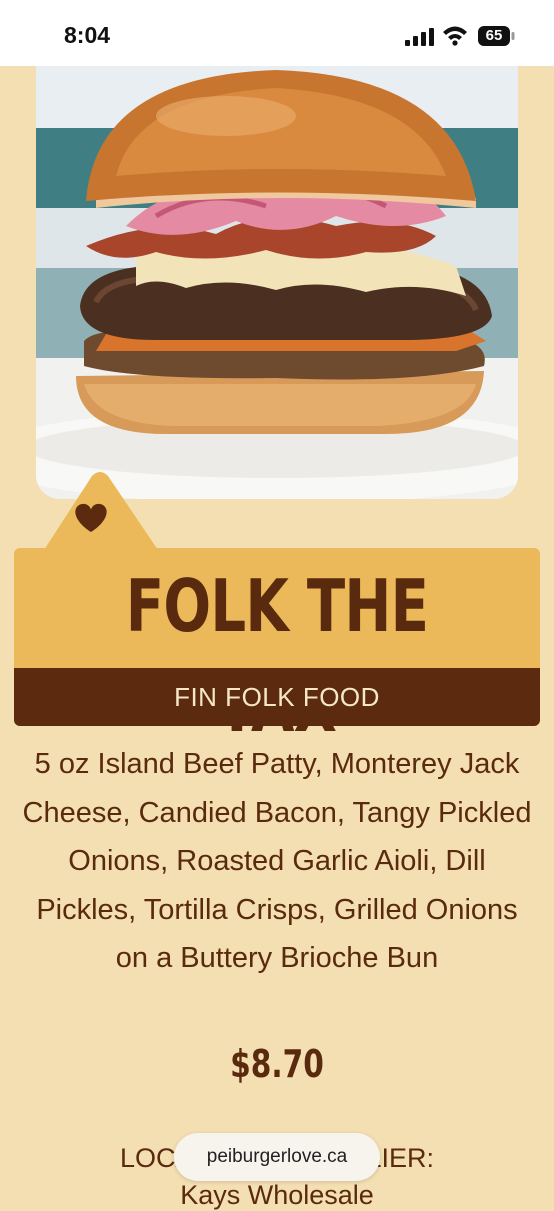 The height and width of the screenshot is (1211, 554). What do you see at coordinates (277, 656) in the screenshot?
I see `item-title: FOLK THE TAX` at bounding box center [277, 656].